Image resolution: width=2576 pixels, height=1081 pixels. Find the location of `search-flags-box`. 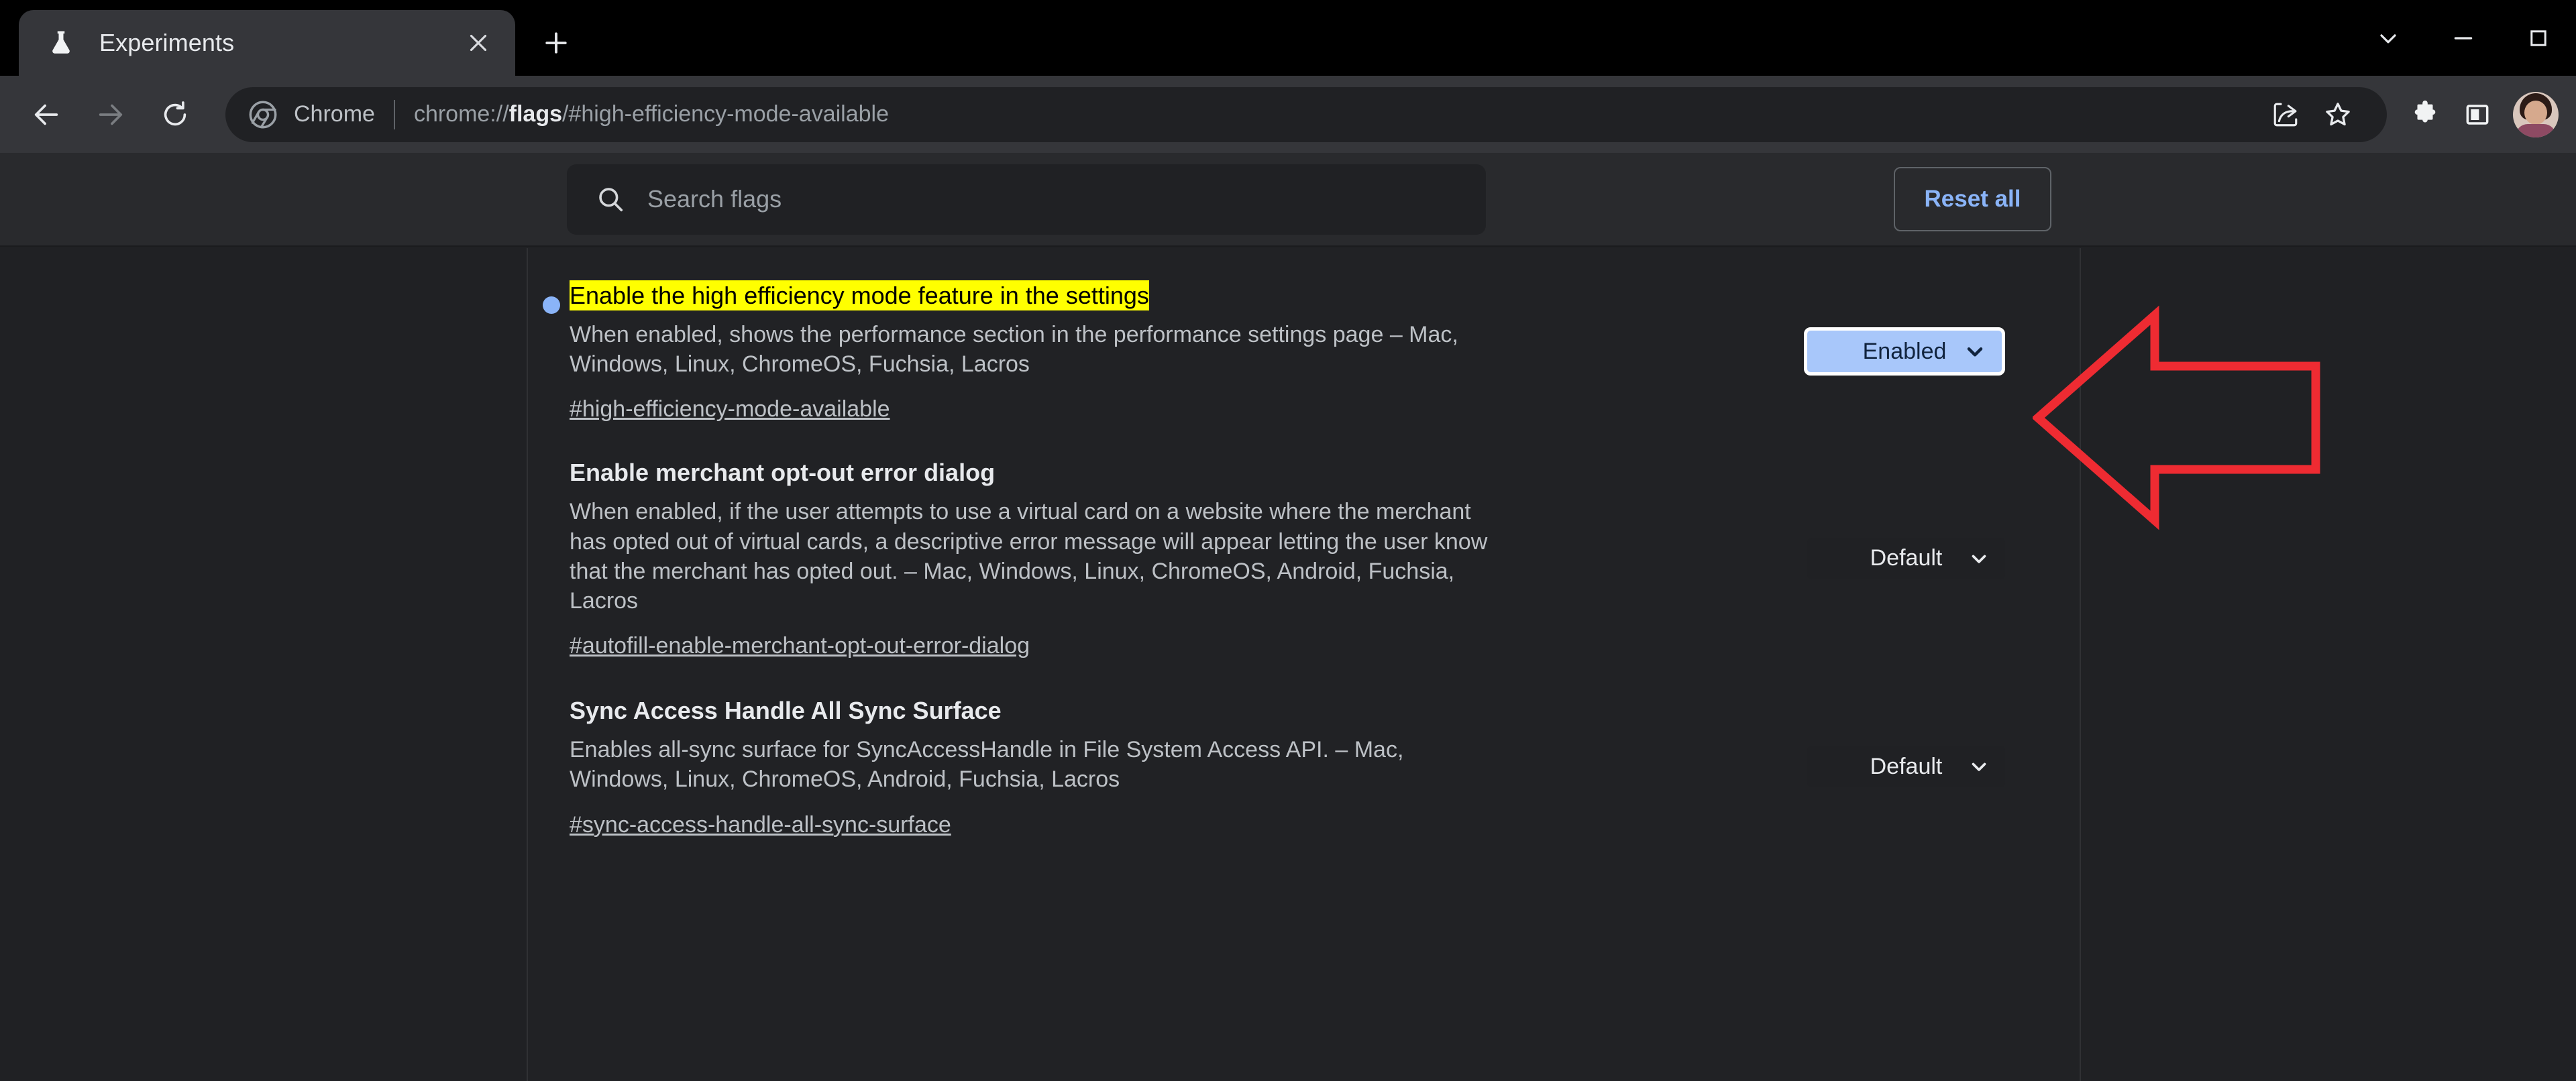

search-flags-box is located at coordinates (1026, 199).